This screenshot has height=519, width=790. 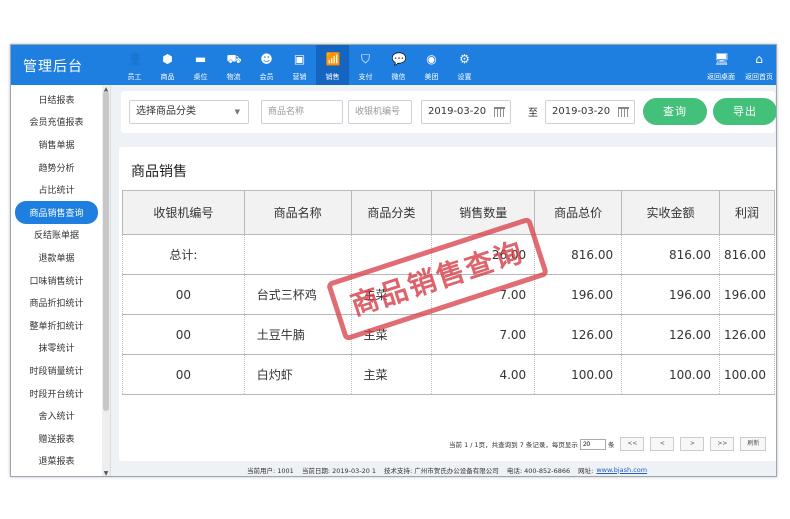 I want to click on nav-item-1: ⬢ 商品, so click(x=167, y=65).